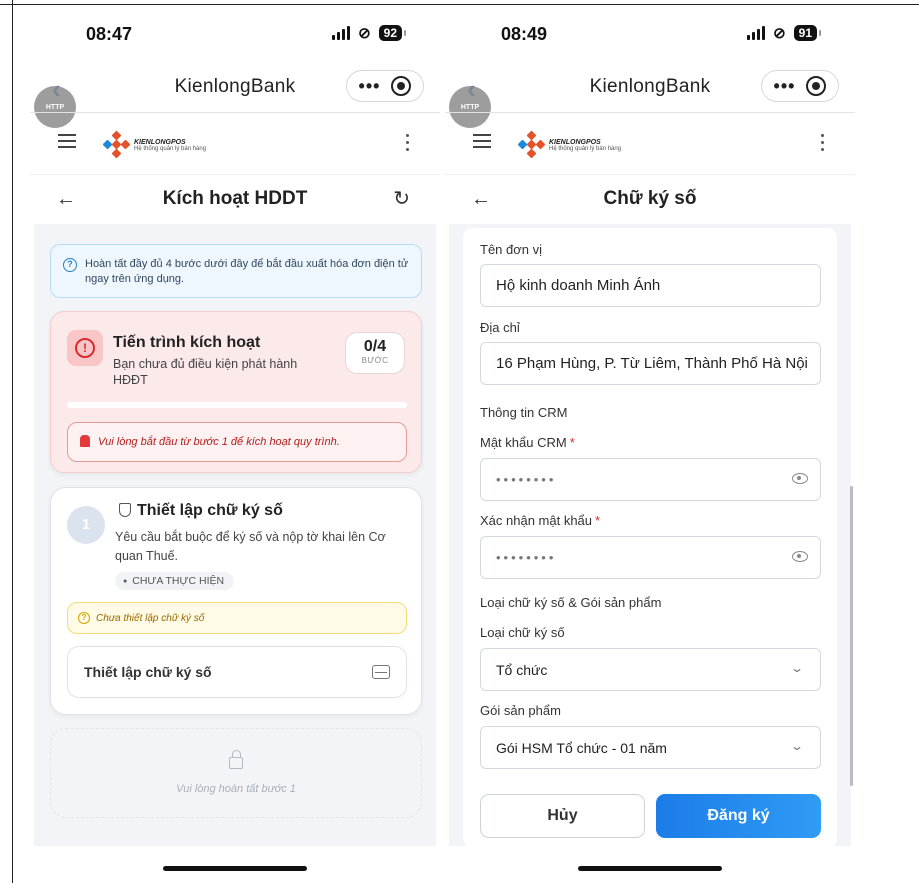 This screenshot has height=883, width=919. I want to click on info-icon: ?, so click(70, 265).